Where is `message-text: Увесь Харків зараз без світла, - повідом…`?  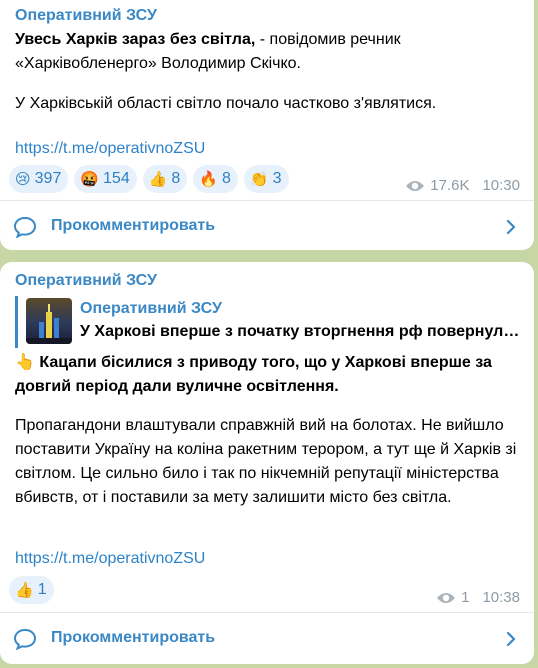
message-text: Увесь Харків зараз без світла, - повідом… is located at coordinates (267, 52).